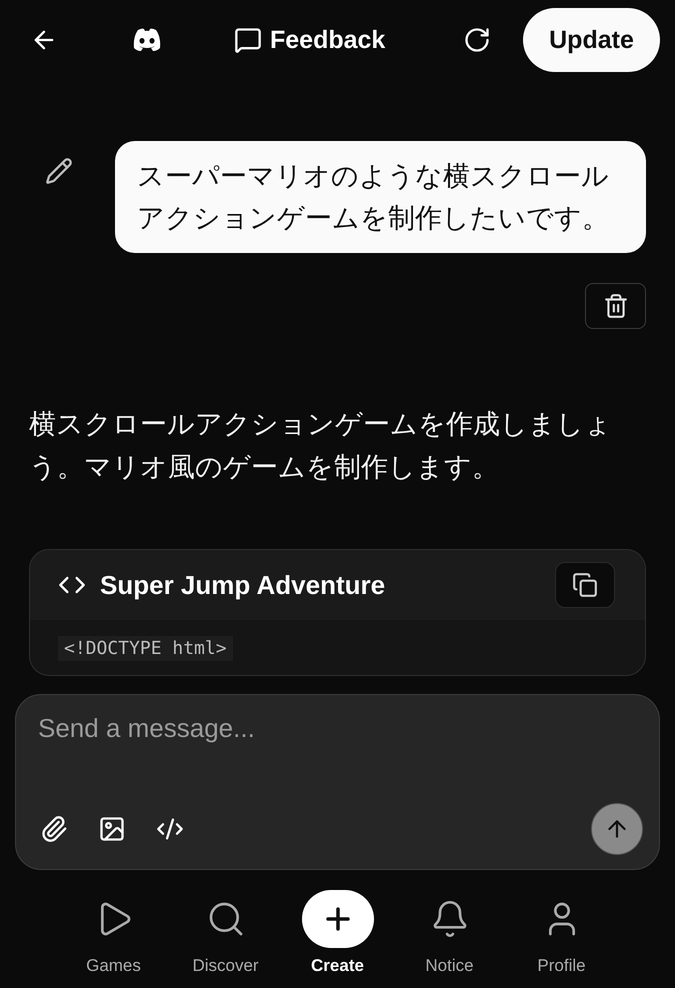 This screenshot has width=675, height=988. Describe the element at coordinates (243, 585) in the screenshot. I see `code-title: Super Jump Adventure` at that location.